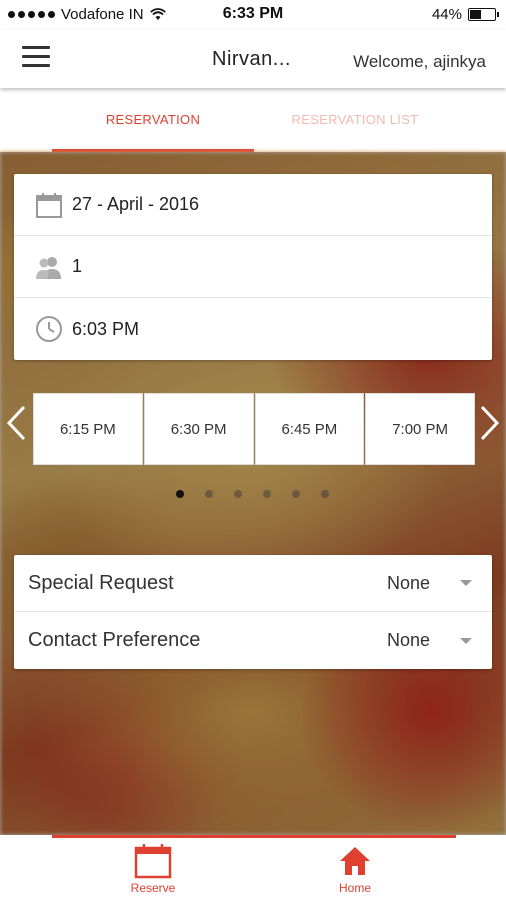 Image resolution: width=506 pixels, height=900 pixels. Describe the element at coordinates (253, 867) in the screenshot. I see `bottom-nav: Reserve Home` at that location.